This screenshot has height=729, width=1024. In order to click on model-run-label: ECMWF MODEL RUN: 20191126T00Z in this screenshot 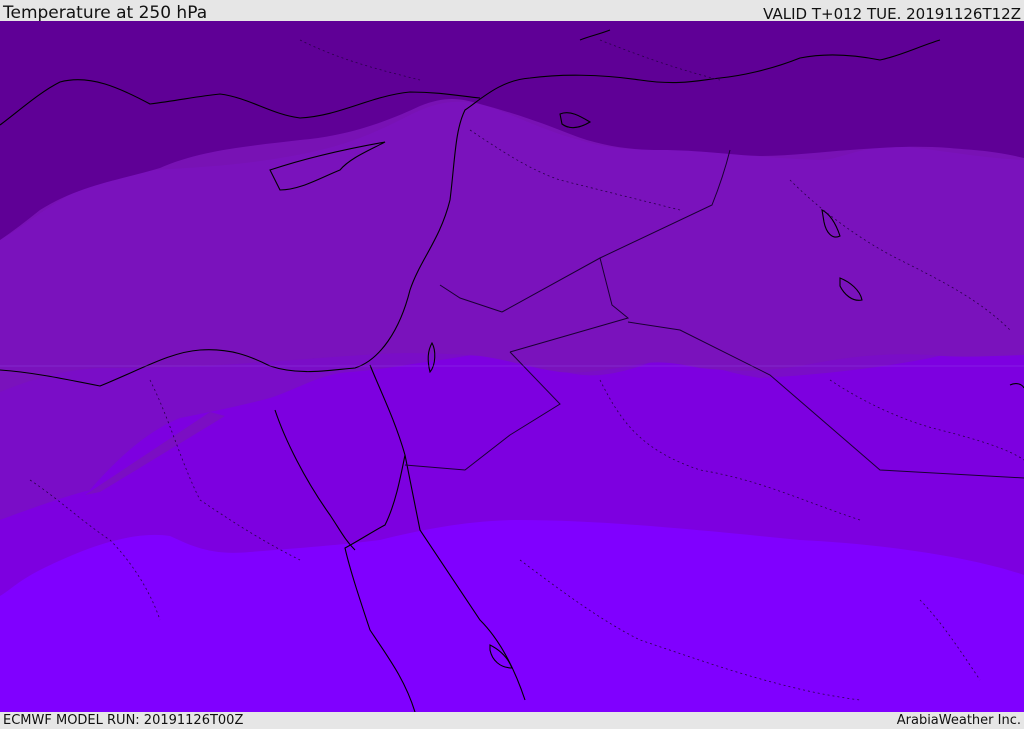, I will do `click(123, 720)`.